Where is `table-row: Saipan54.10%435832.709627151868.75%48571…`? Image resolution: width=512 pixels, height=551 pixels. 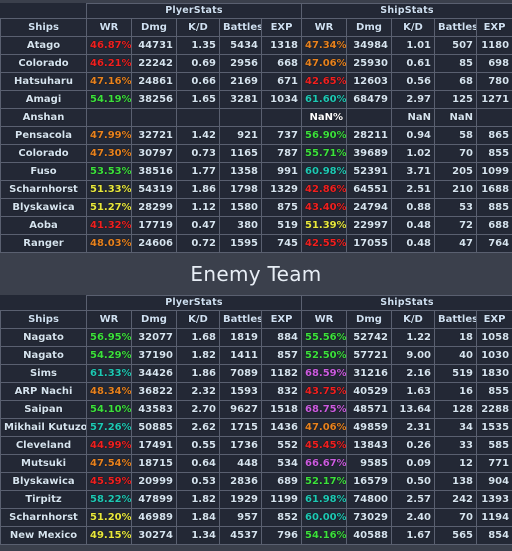
table-row: Saipan54.10%435832.709627151868.75%48571… is located at coordinates (256, 410).